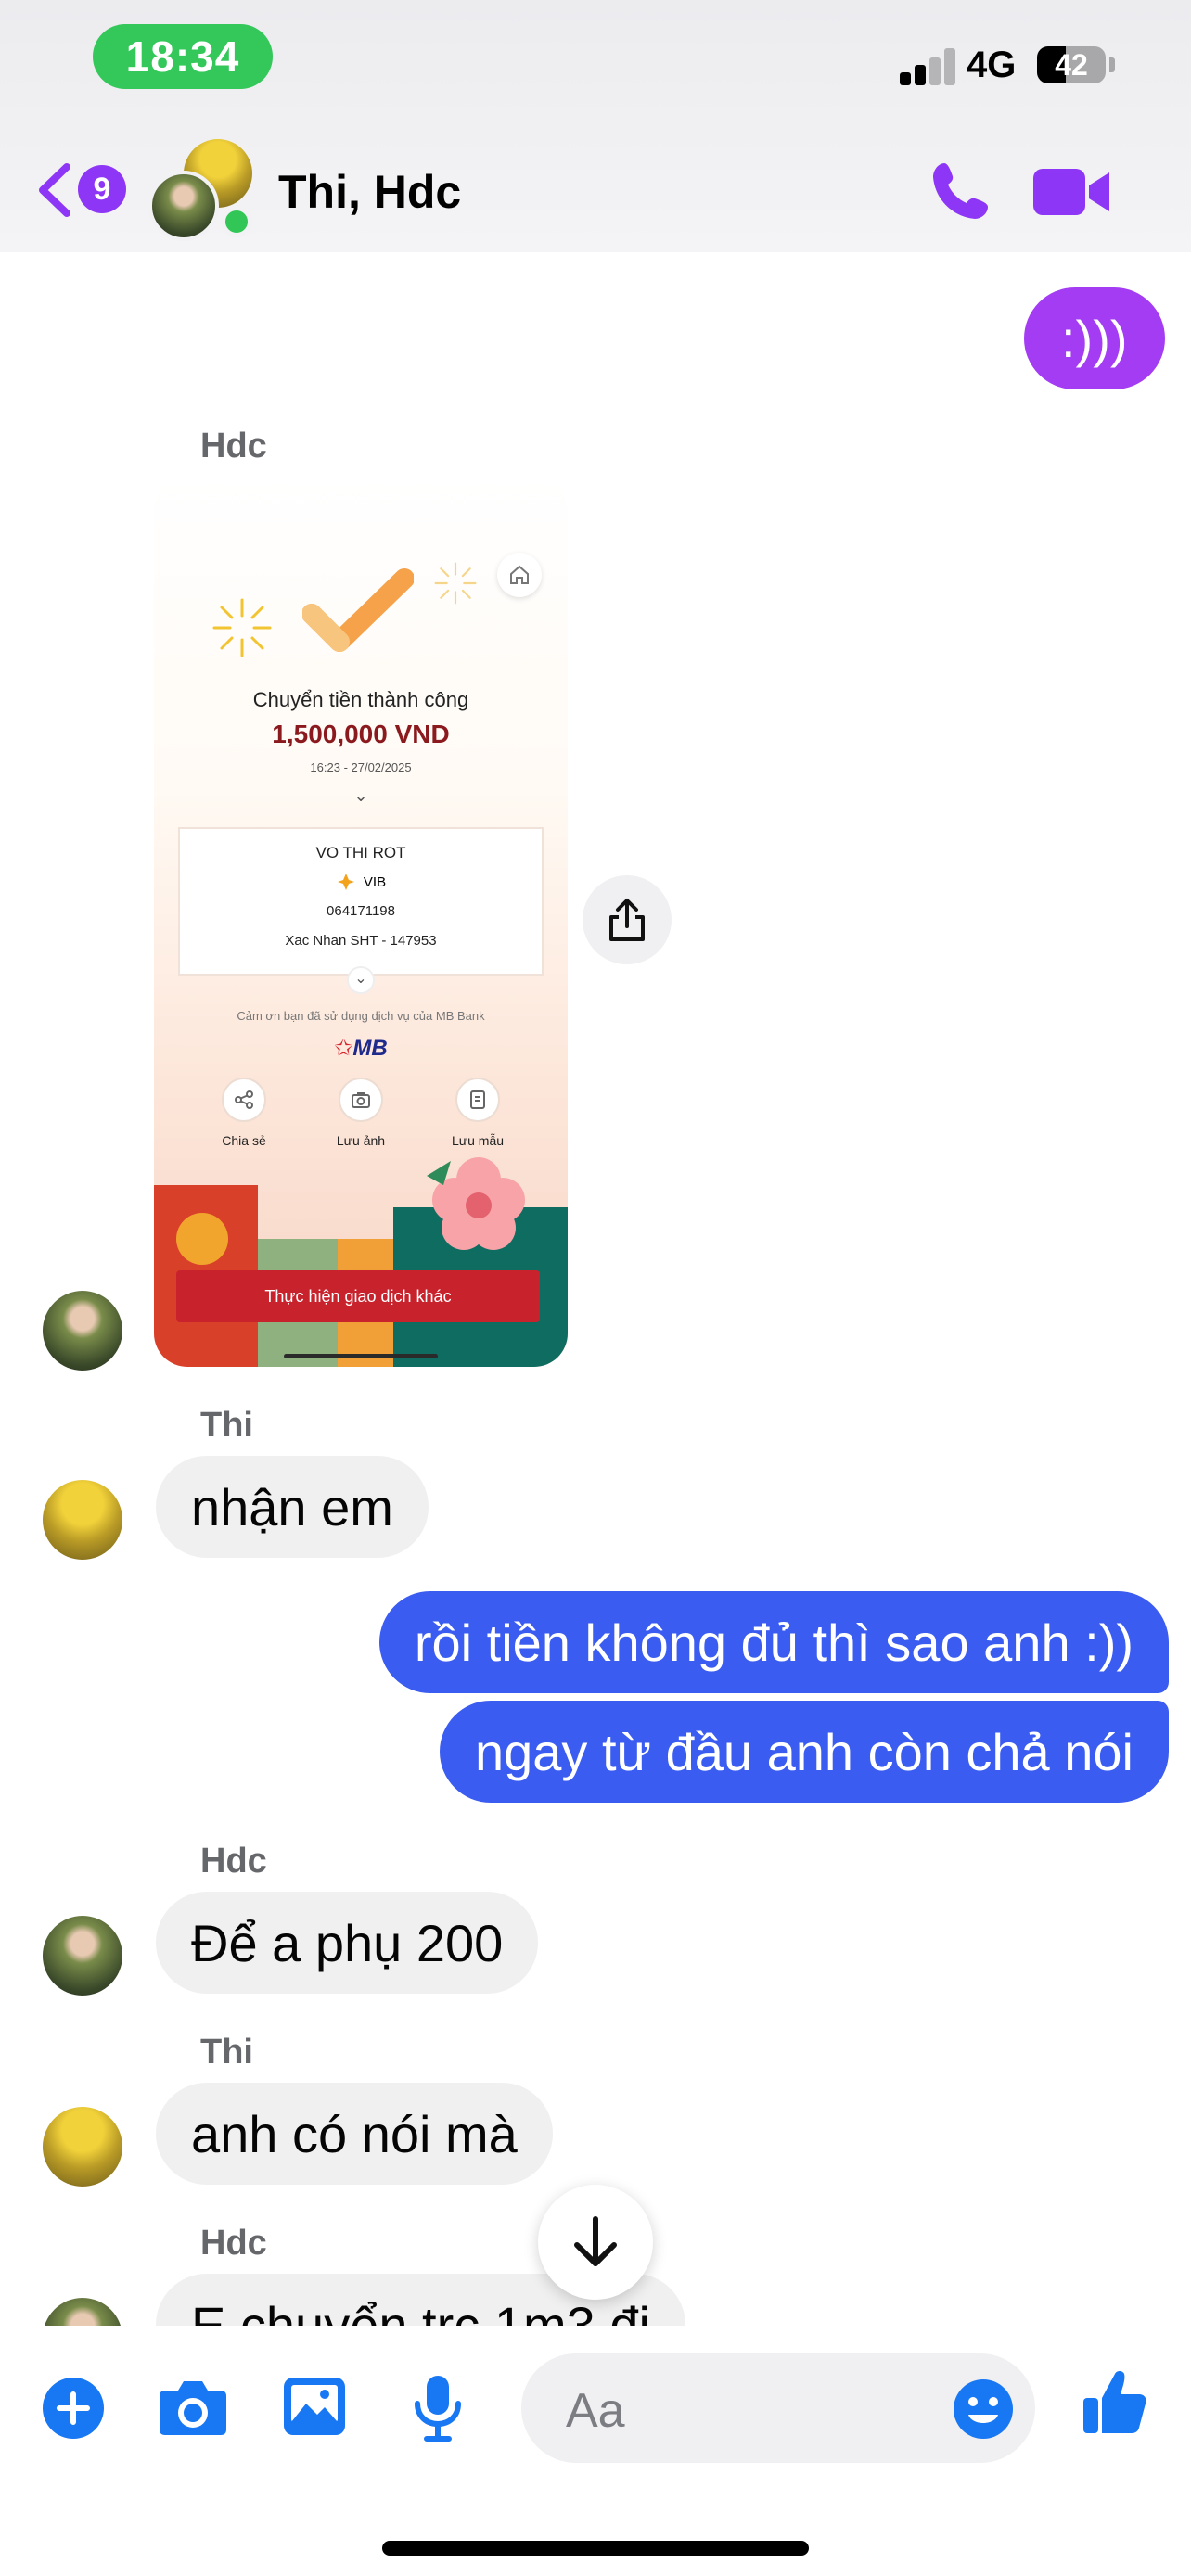 The height and width of the screenshot is (2576, 1191). I want to click on receipt-home-indicator, so click(361, 1356).